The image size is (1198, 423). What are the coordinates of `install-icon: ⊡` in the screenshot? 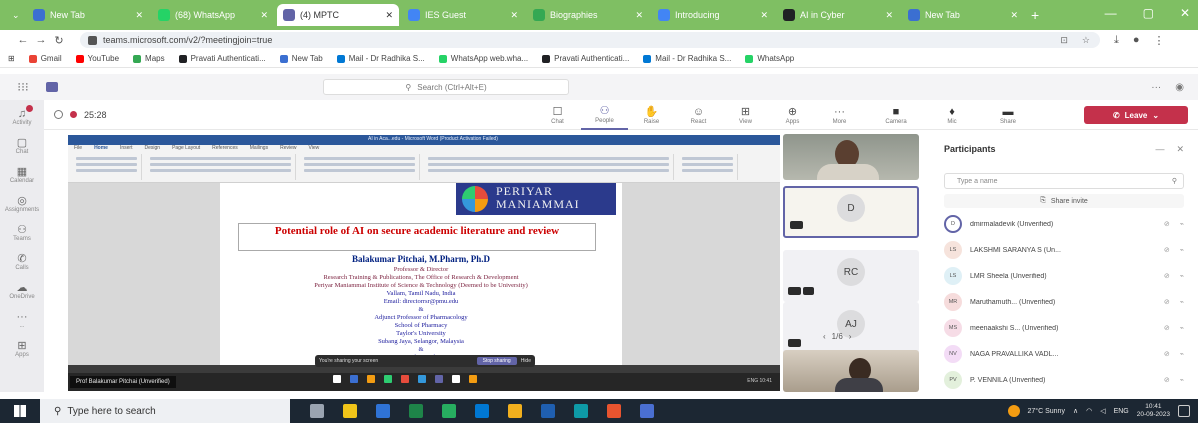 It's located at (1064, 40).